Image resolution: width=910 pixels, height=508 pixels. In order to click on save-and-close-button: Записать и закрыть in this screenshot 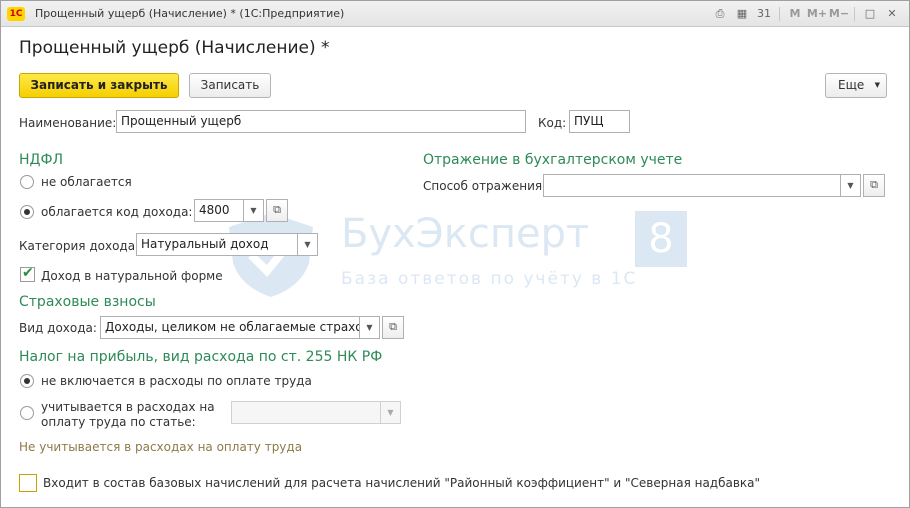, I will do `click(99, 85)`.